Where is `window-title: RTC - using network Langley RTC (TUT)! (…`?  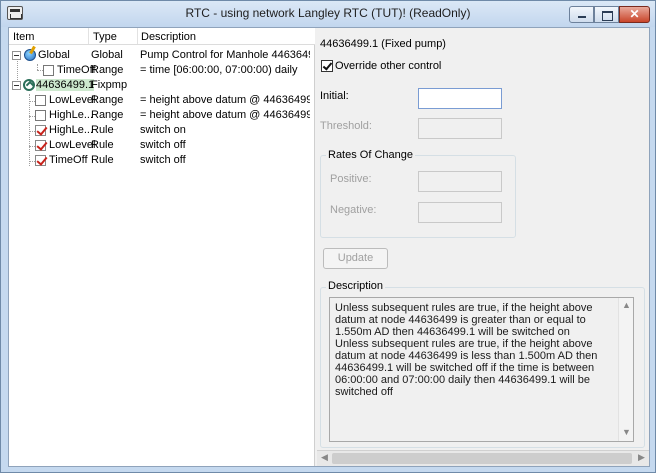
window-title: RTC - using network Langley RTC (TUT)! (… is located at coordinates (328, 13).